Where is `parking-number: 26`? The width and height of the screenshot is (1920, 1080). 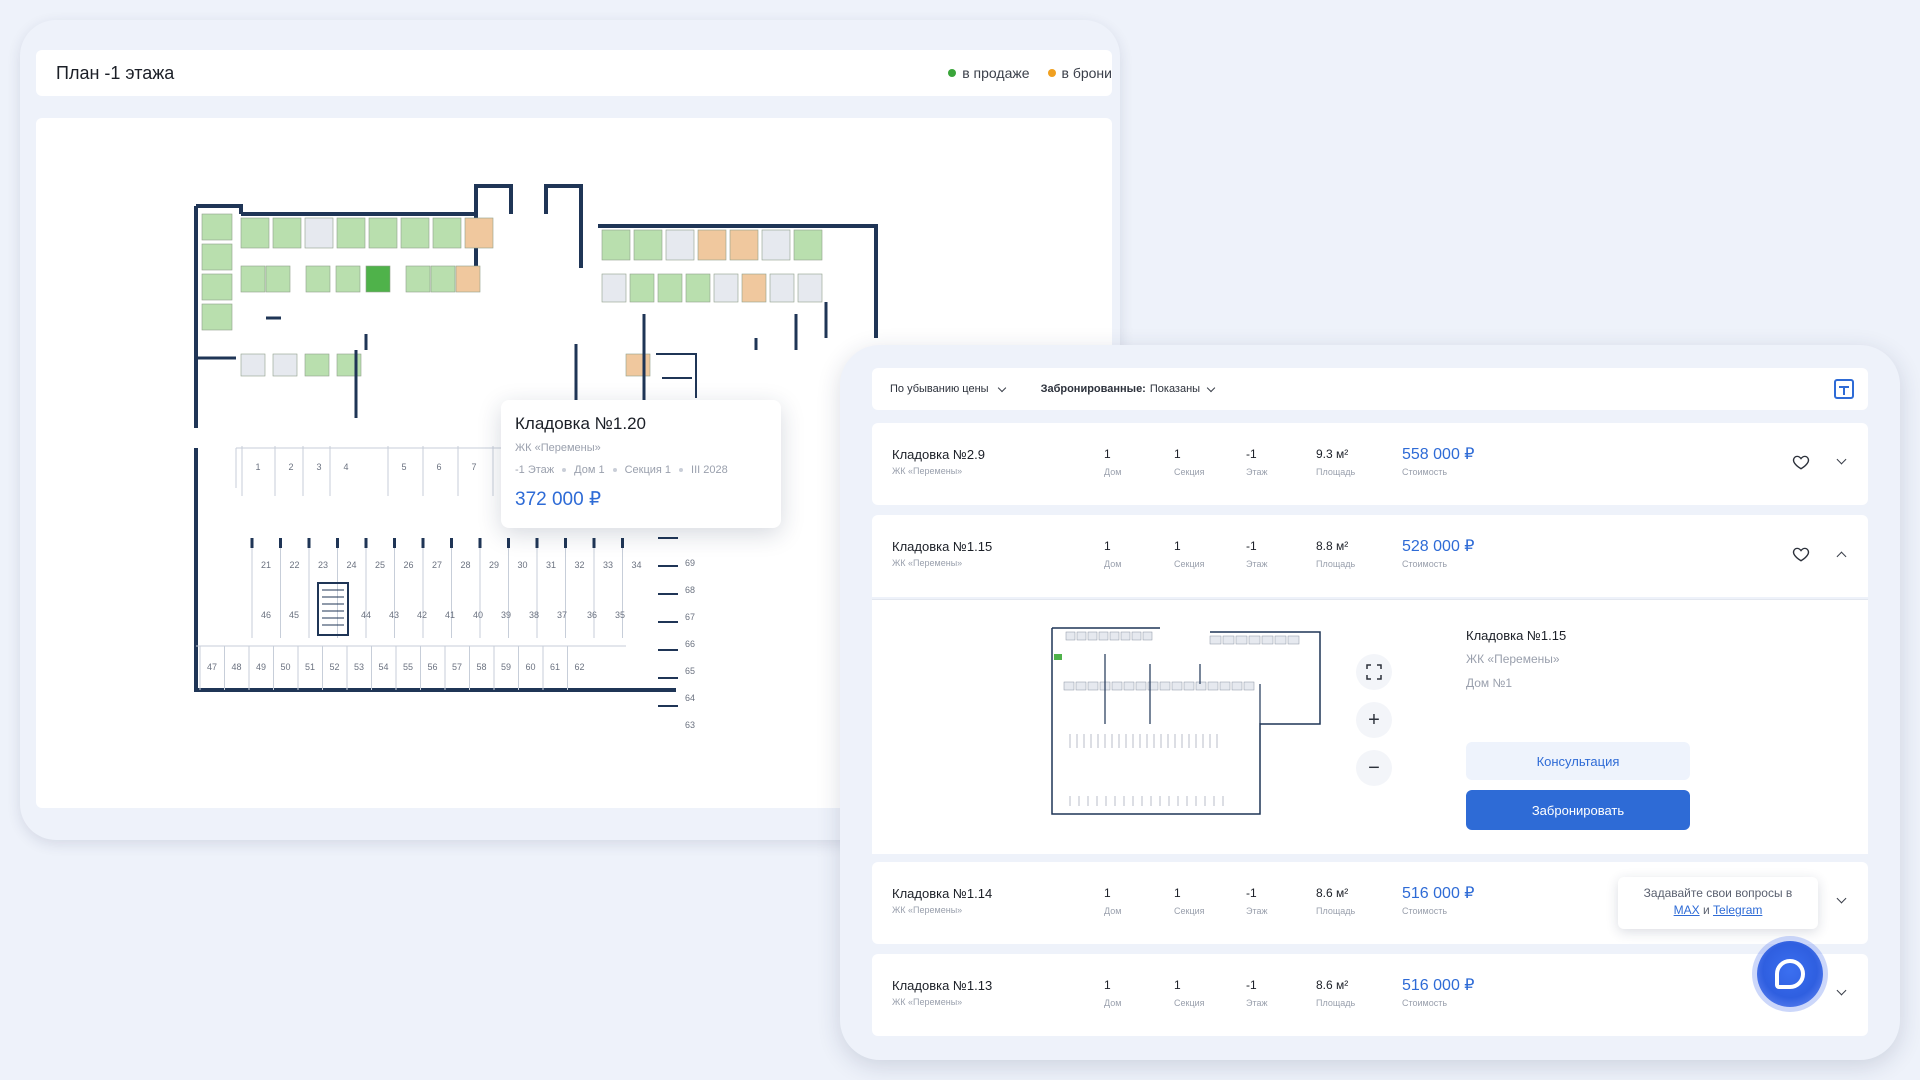 parking-number: 26 is located at coordinates (408, 565).